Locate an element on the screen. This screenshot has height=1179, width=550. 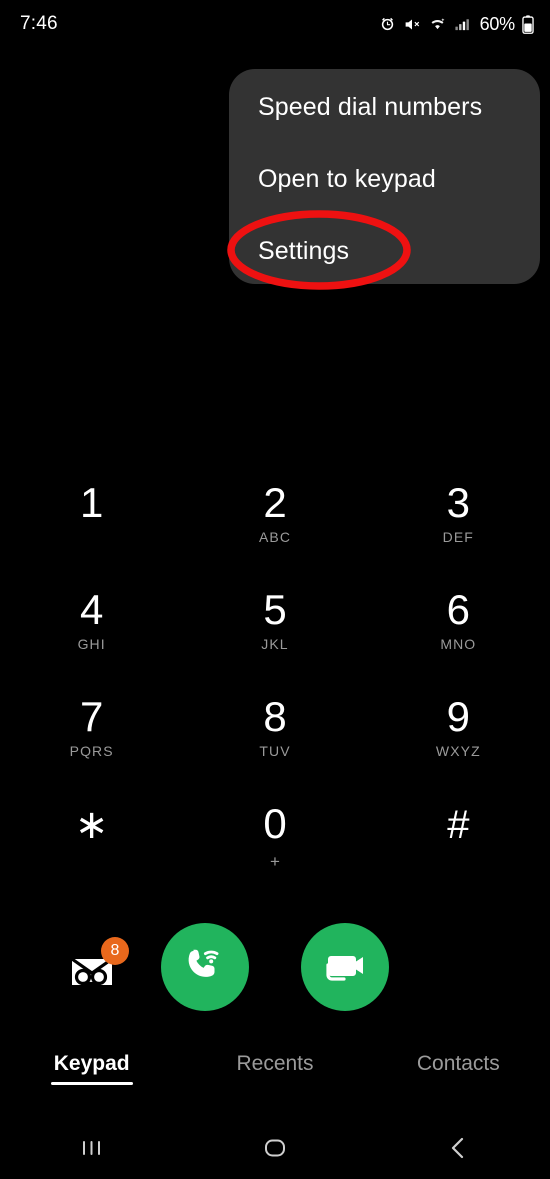
bottom-tab-bar: Keypad Recents Contacts is located at coordinates (275, 1080).